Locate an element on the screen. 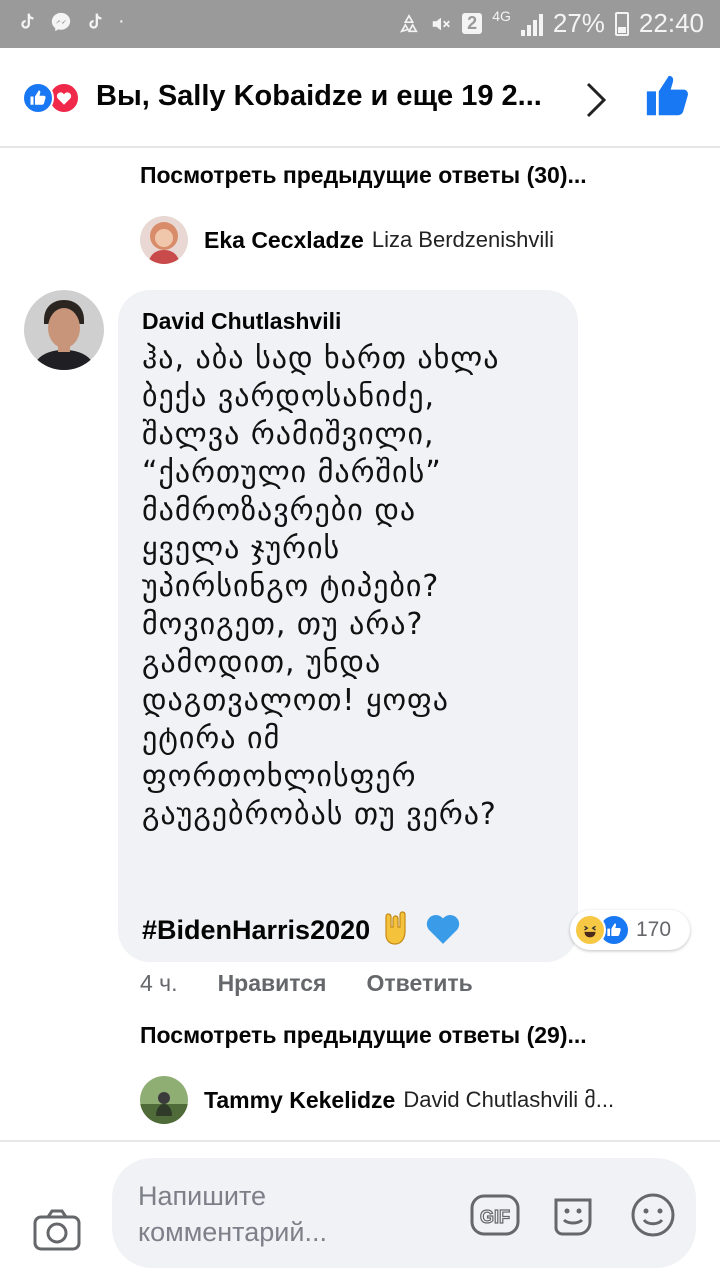 Image resolution: width=720 pixels, height=1280 pixels. comment-composer: Напишите комментарий... GIF is located at coordinates (360, 1210).